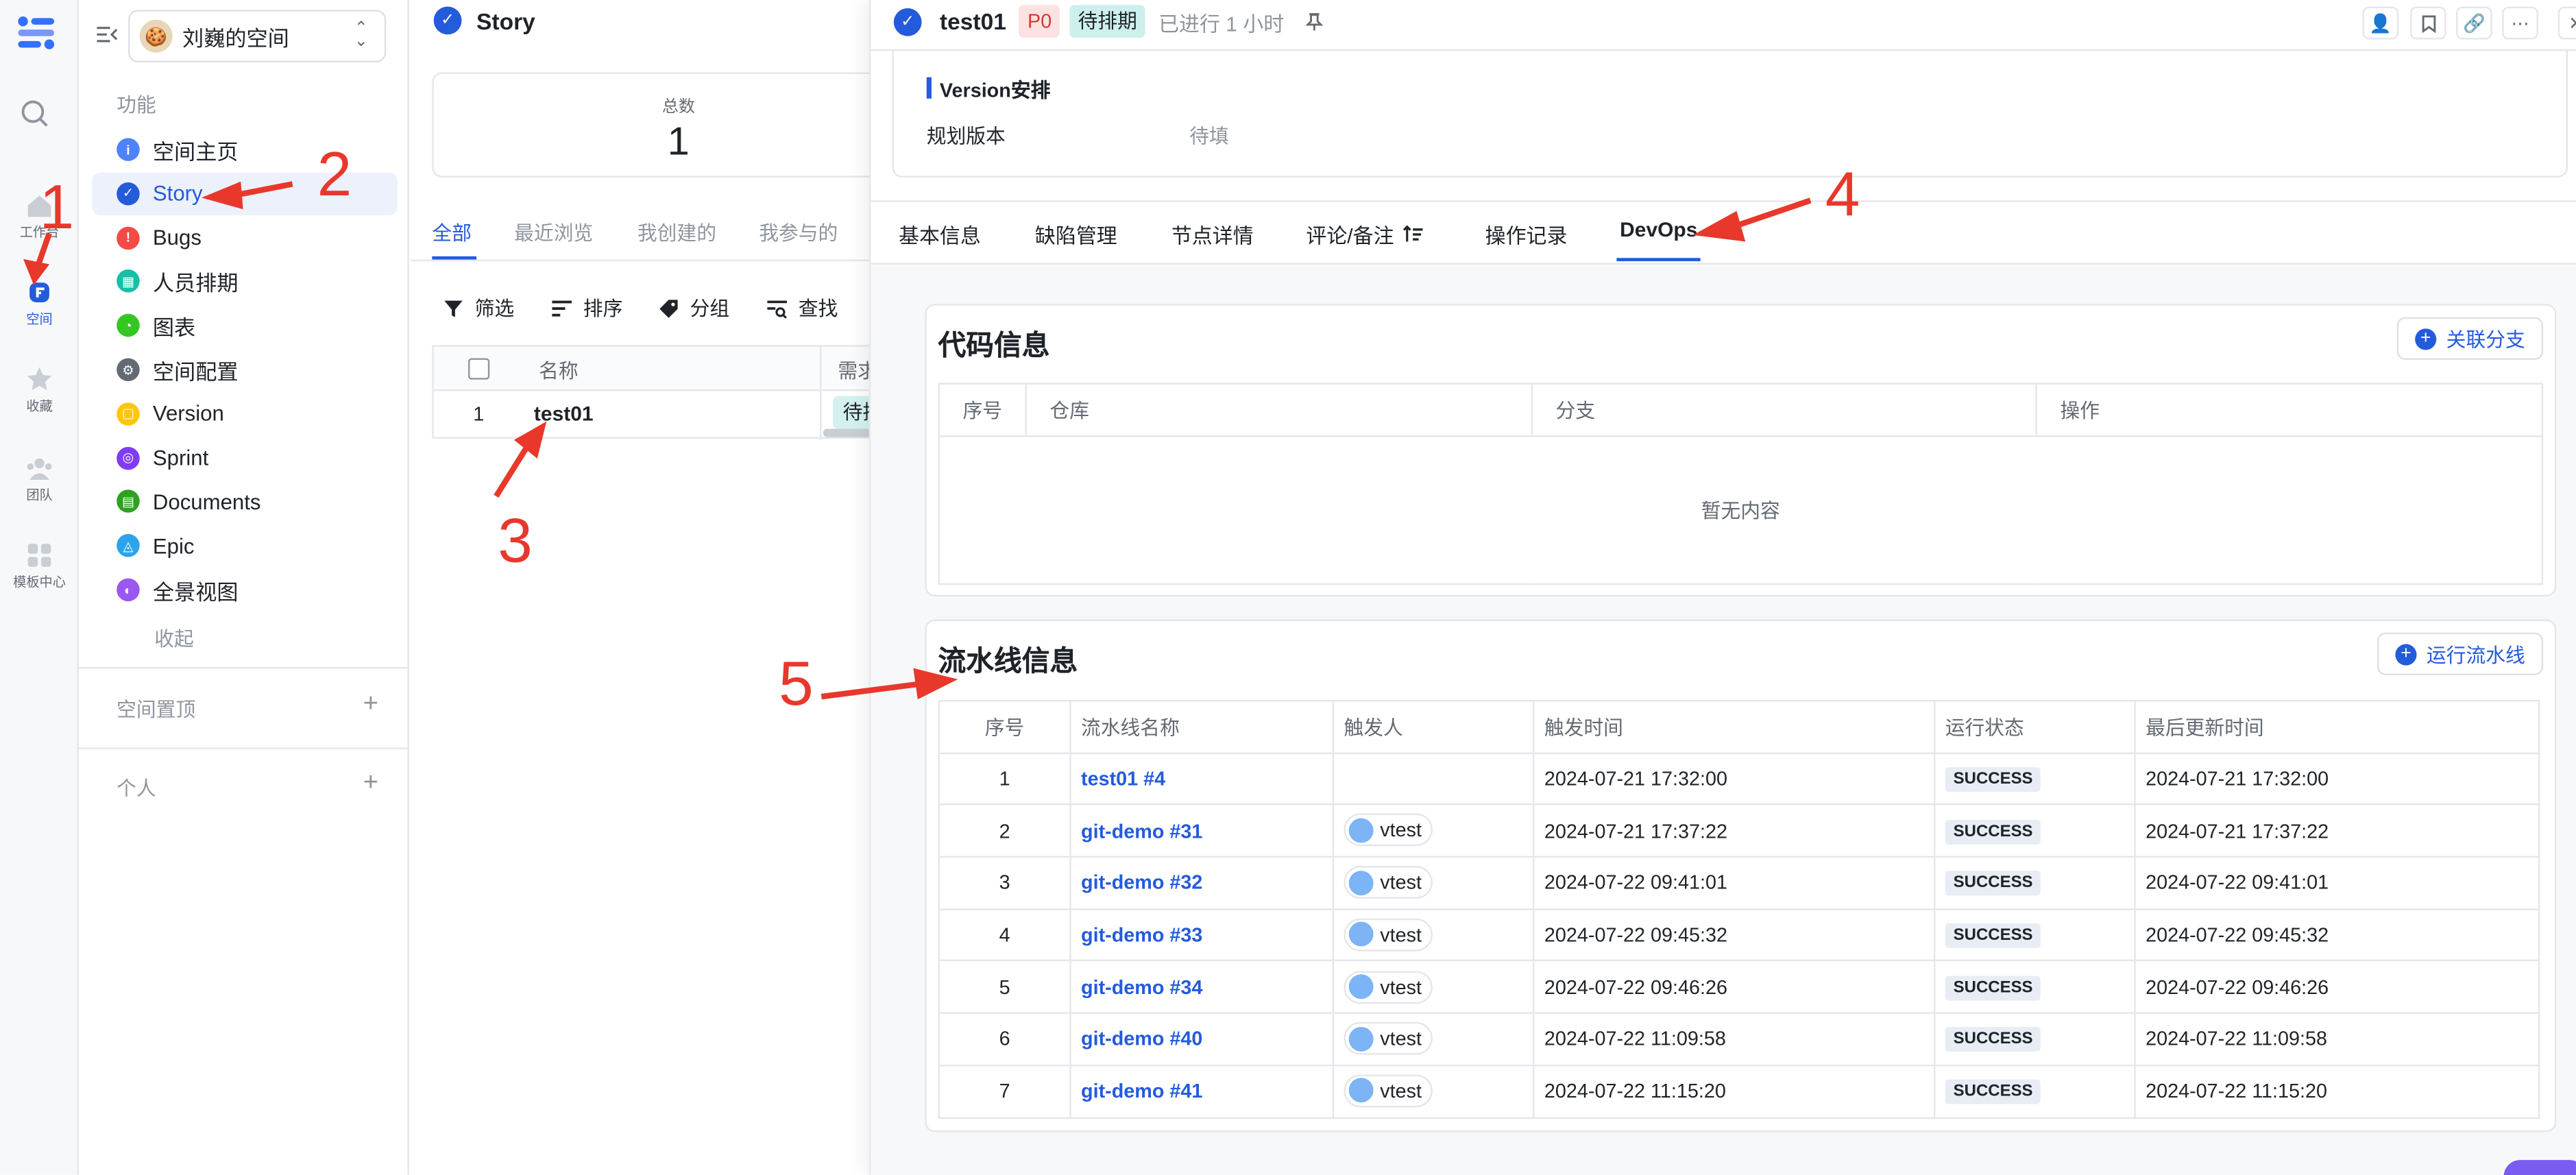  What do you see at coordinates (796, 685) in the screenshot?
I see `annotation-number: 5` at bounding box center [796, 685].